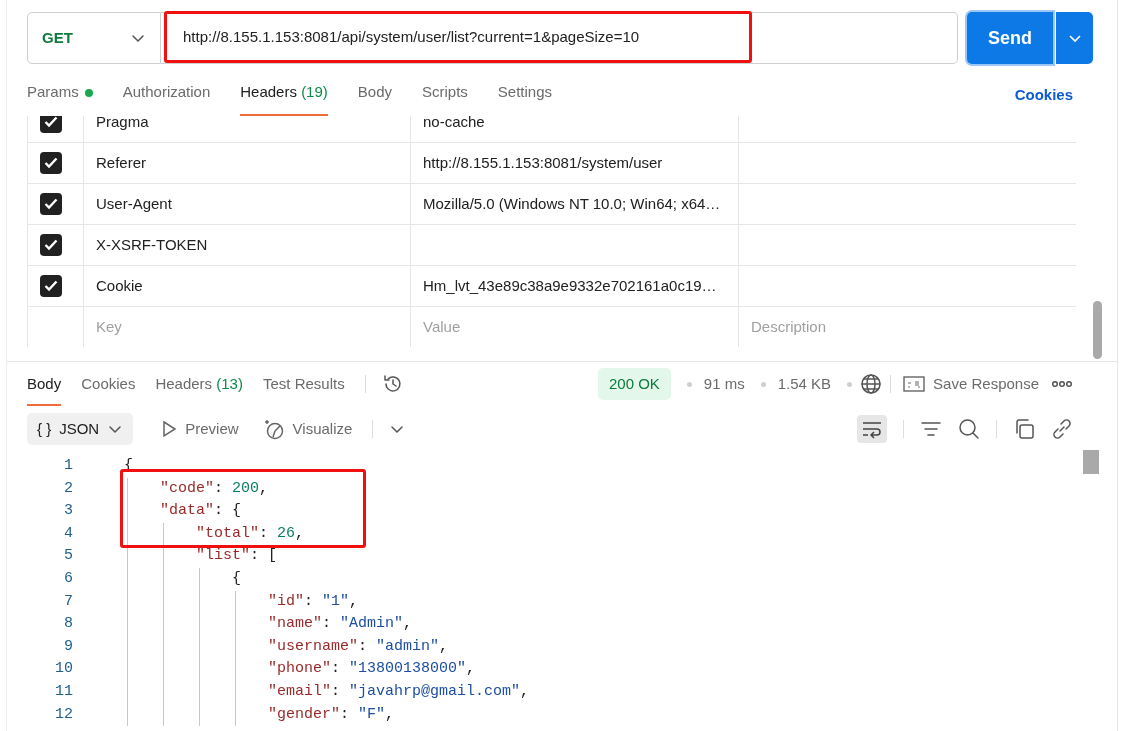  What do you see at coordinates (68, 578) in the screenshot?
I see `line-number: 6` at bounding box center [68, 578].